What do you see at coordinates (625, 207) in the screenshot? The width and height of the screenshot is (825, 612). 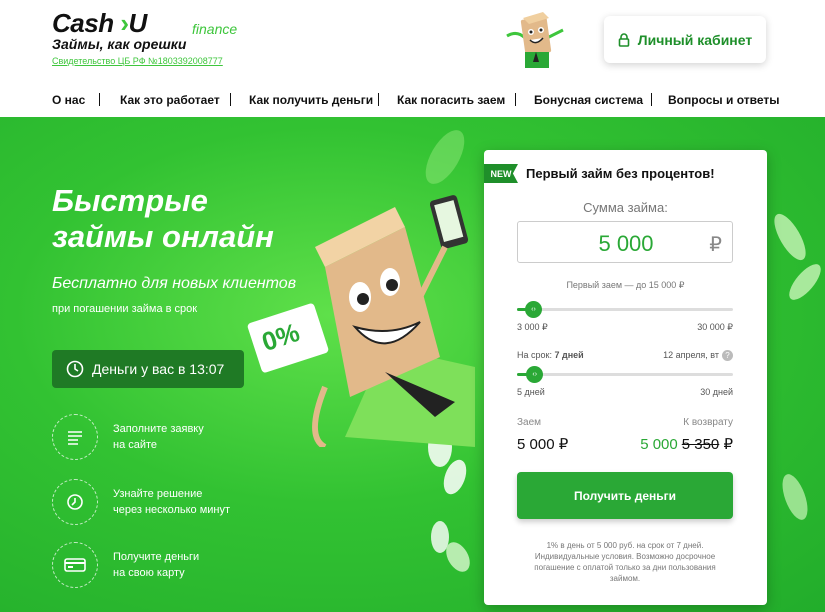 I see `amount-label: Сумма займа:` at bounding box center [625, 207].